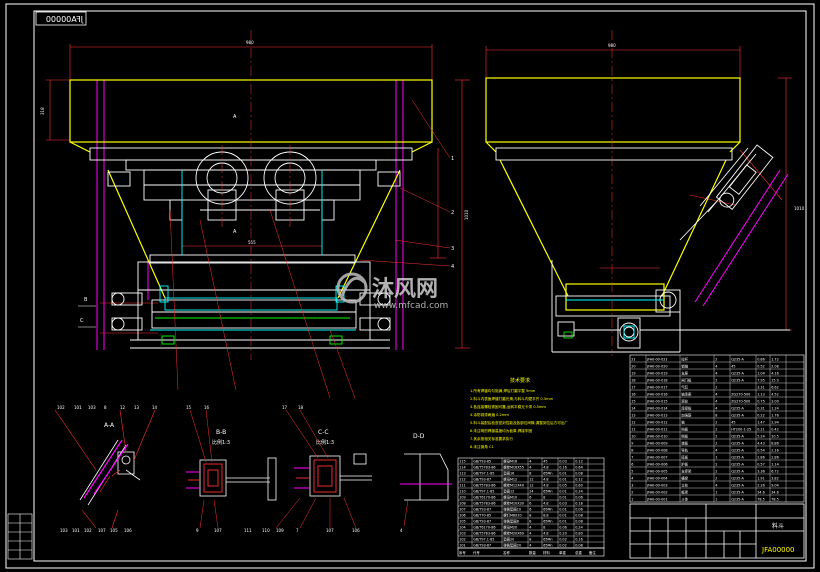 Image resolution: width=820 pixels, height=572 pixels. Describe the element at coordinates (579, 539) in the screenshot. I see `left-bom-cell: 0.16` at that location.